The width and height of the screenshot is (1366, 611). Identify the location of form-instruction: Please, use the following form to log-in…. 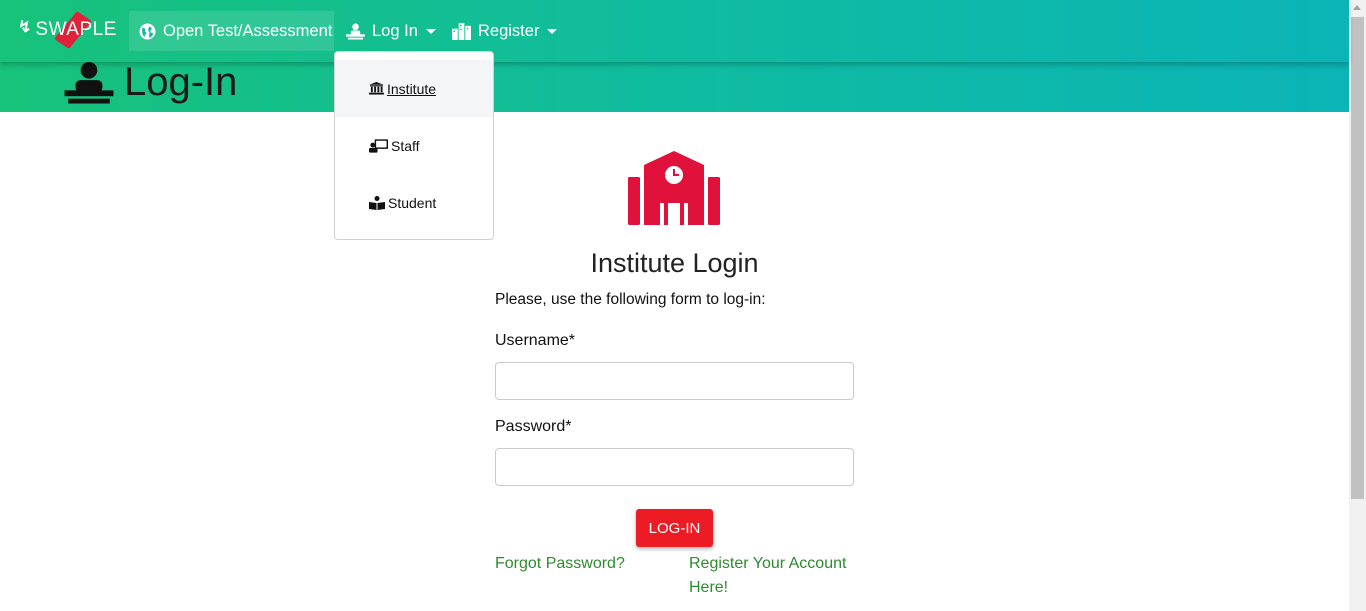
(630, 299).